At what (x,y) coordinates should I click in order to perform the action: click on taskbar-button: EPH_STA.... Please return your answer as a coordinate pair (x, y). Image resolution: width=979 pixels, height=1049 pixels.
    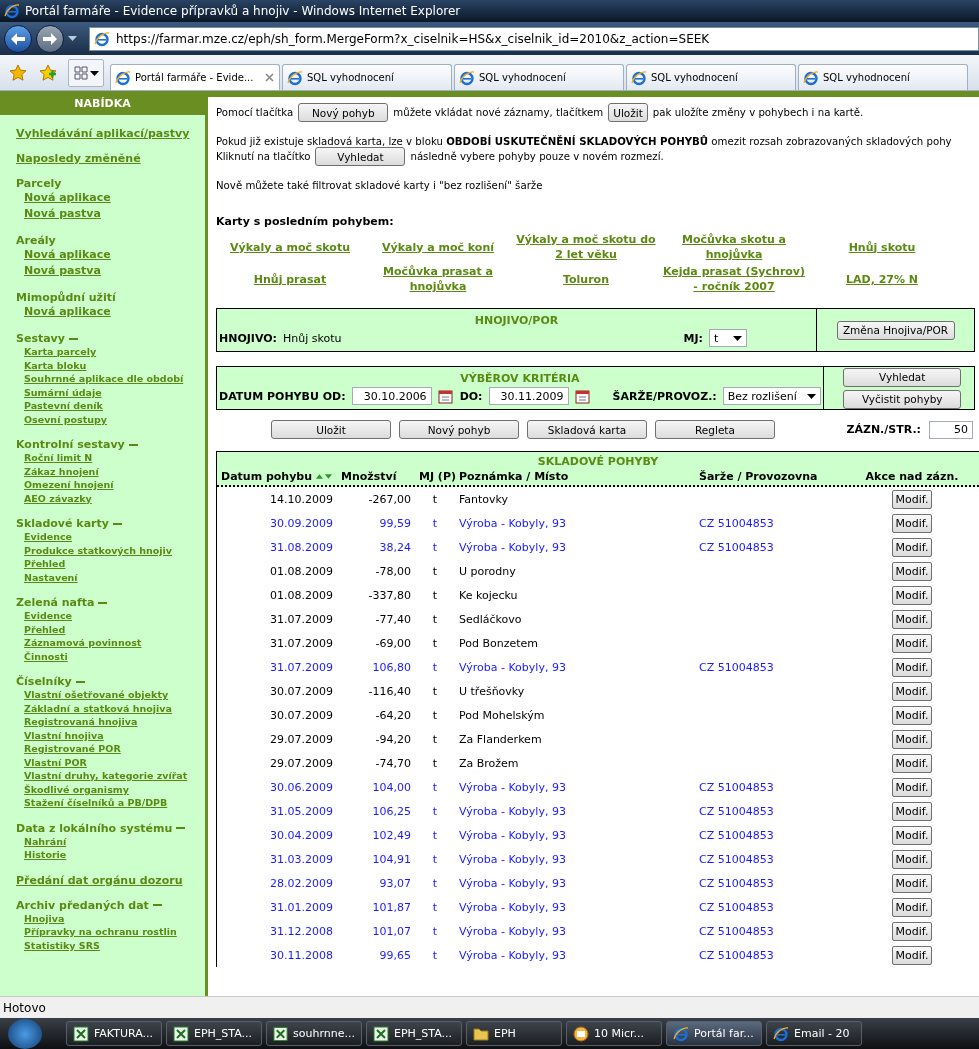
    Looking at the image, I should click on (414, 1033).